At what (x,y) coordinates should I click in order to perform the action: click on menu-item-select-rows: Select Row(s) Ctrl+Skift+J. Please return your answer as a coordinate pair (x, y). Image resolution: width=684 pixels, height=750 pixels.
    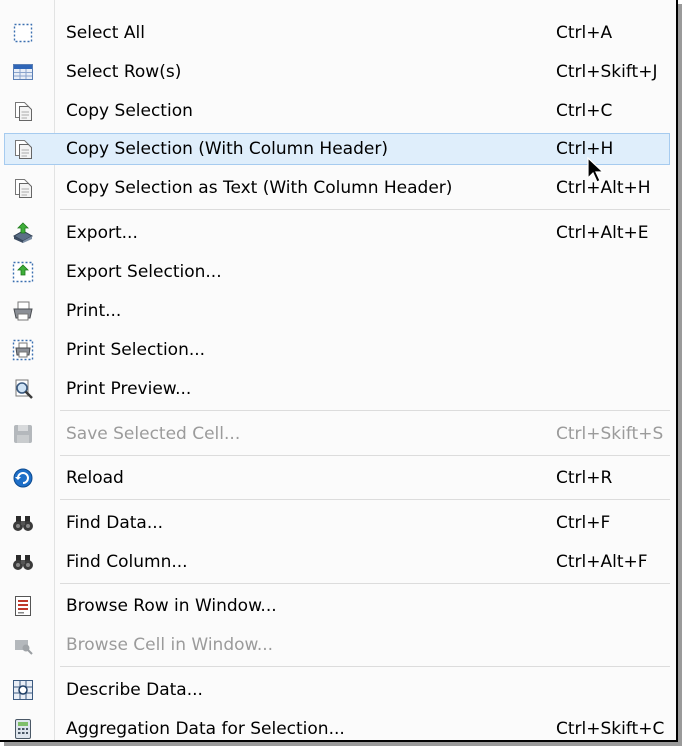
    Looking at the image, I should click on (337, 72).